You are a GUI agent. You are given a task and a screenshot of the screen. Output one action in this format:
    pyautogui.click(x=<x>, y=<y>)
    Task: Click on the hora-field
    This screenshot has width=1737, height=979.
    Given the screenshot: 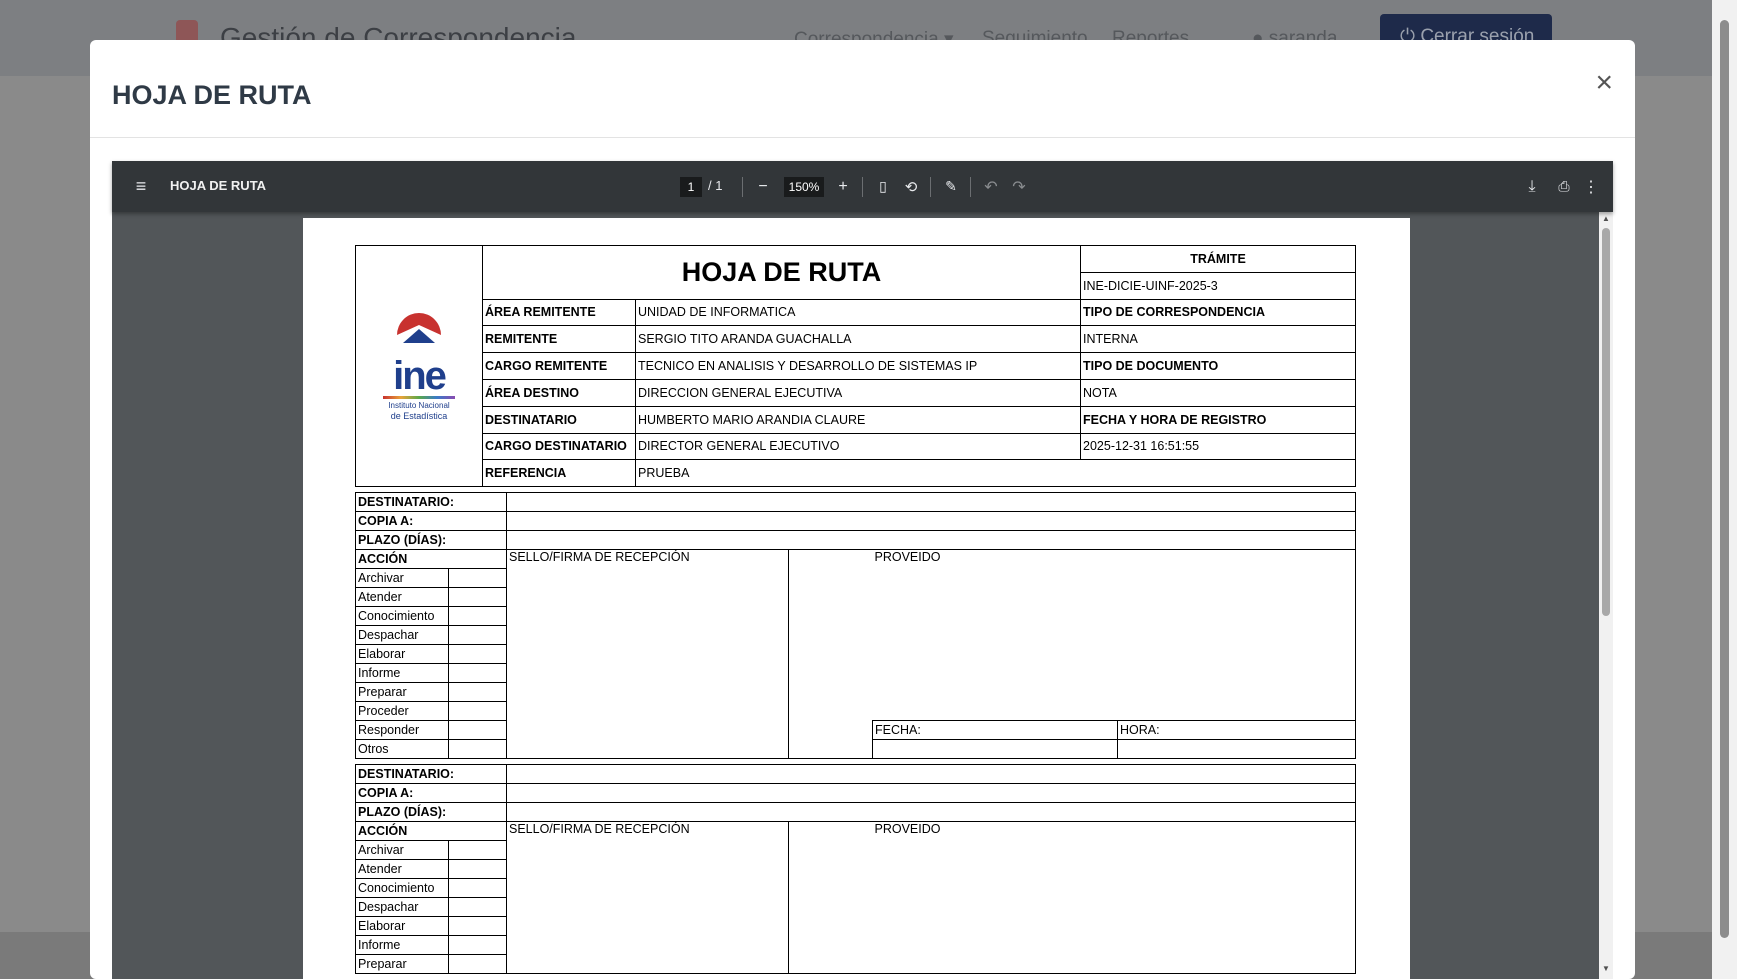 What is the action you would take?
    pyautogui.click(x=1236, y=749)
    